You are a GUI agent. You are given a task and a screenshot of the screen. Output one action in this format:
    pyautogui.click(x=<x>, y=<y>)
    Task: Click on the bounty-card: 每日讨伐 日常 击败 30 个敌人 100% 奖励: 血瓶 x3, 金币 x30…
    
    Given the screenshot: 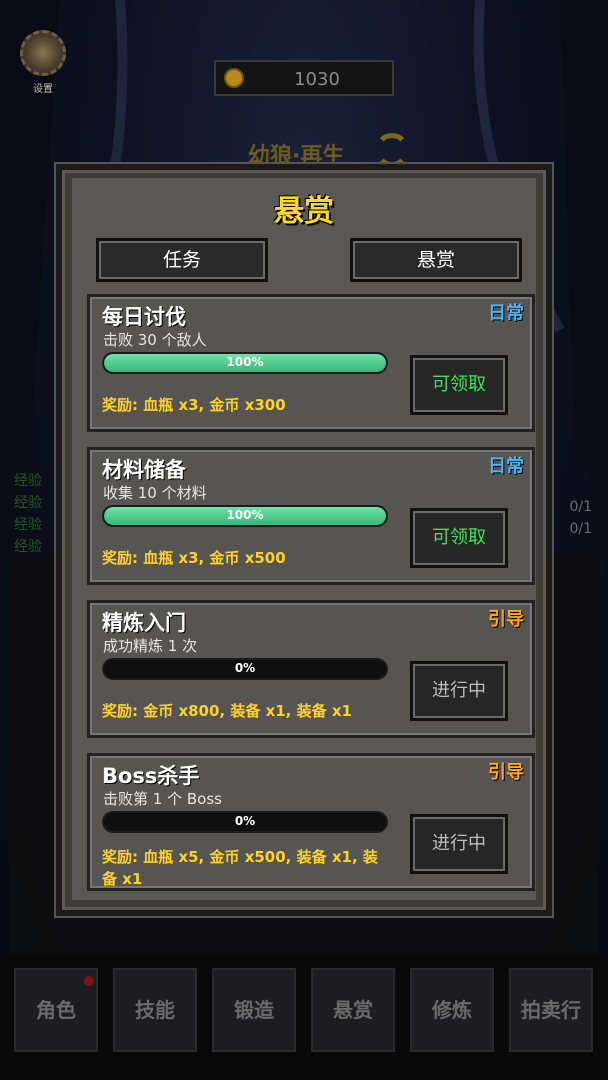 What is the action you would take?
    pyautogui.click(x=311, y=363)
    